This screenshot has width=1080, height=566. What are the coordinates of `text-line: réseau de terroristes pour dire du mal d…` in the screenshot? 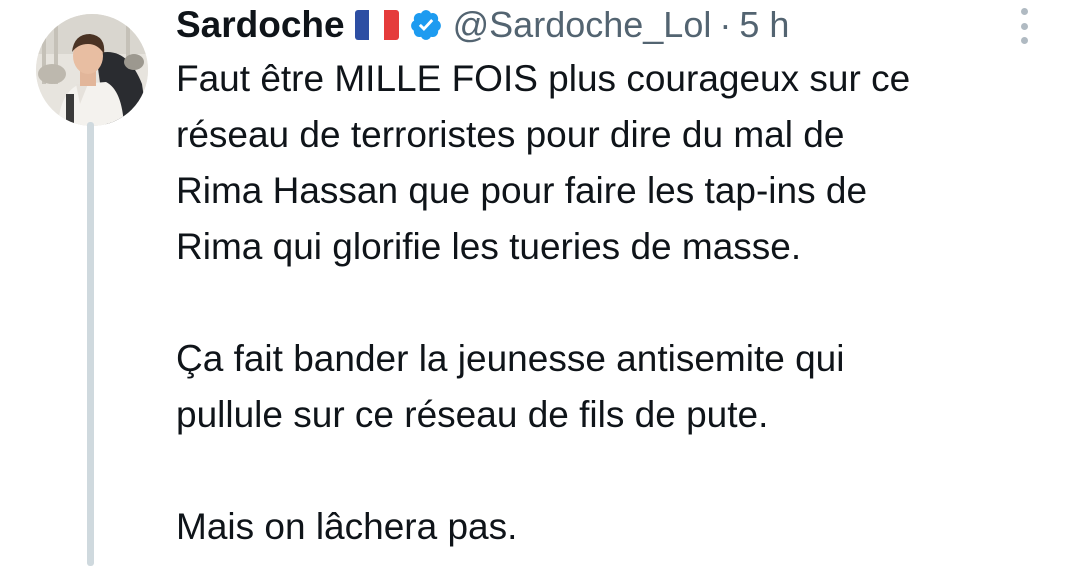 It's located at (510, 134).